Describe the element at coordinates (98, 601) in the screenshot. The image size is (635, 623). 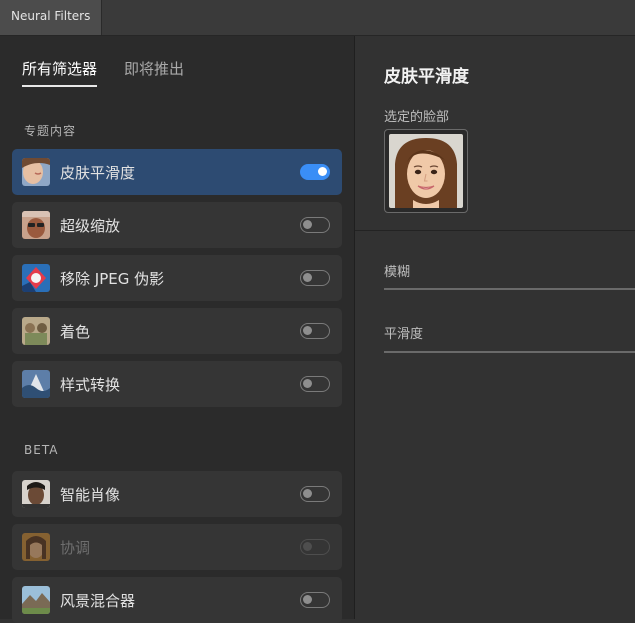
I see `filter-label: 风景混合器` at that location.